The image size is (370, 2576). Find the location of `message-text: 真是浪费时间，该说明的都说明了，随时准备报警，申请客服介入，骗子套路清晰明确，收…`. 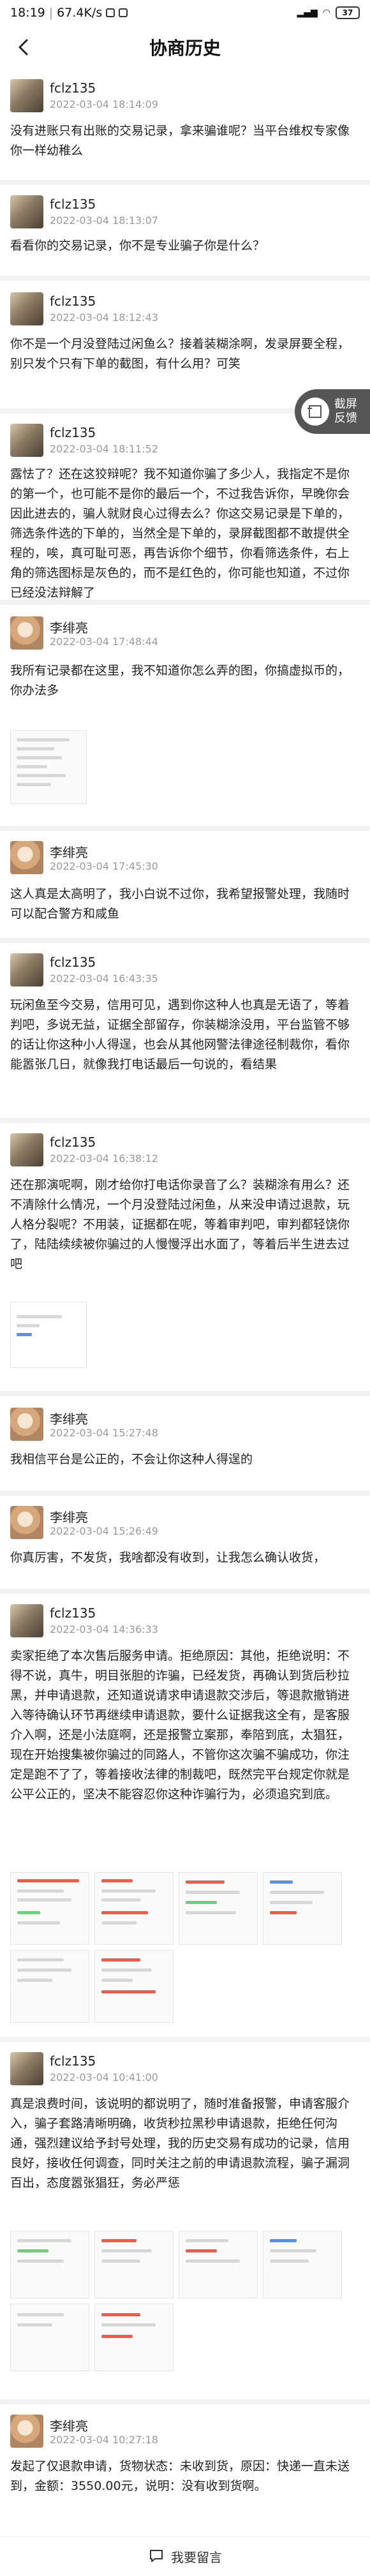

message-text: 真是浪费时间，该说明的都说明了，随时准备报警，申请客服介入，骗子套路清晰明确，收… is located at coordinates (180, 2143).